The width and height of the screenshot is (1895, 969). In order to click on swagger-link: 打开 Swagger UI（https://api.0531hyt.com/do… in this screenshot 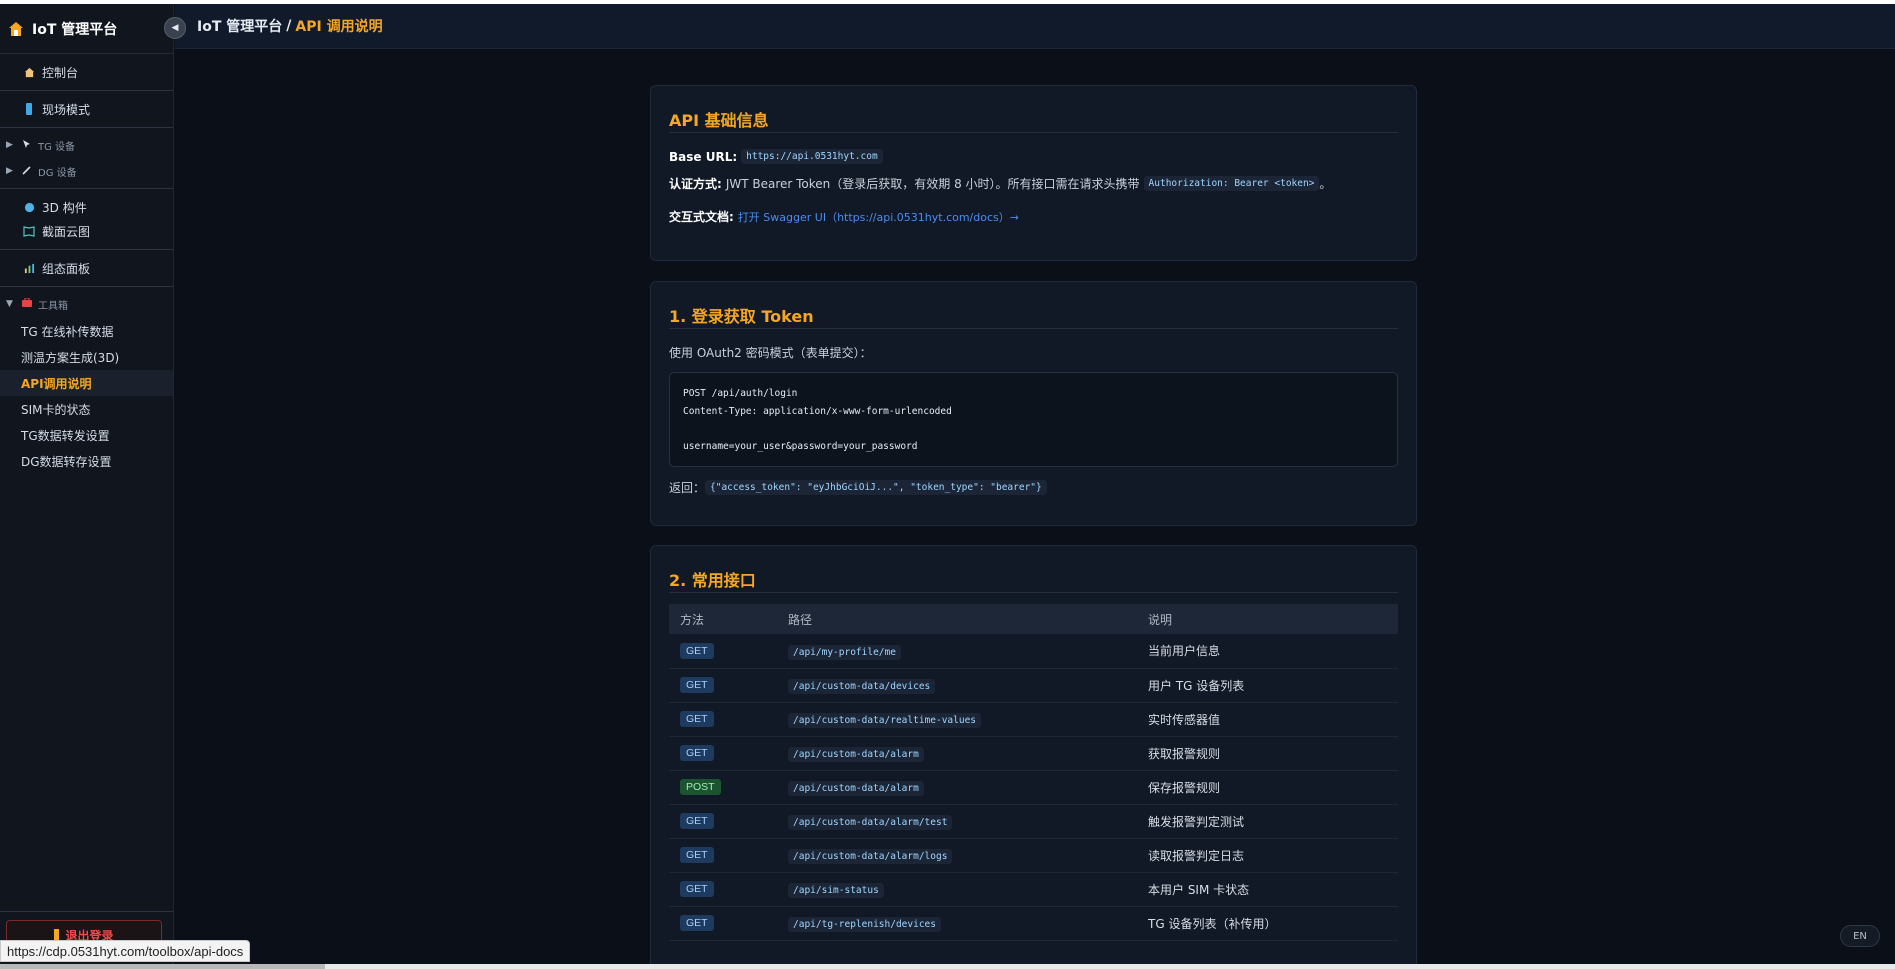, I will do `click(878, 217)`.